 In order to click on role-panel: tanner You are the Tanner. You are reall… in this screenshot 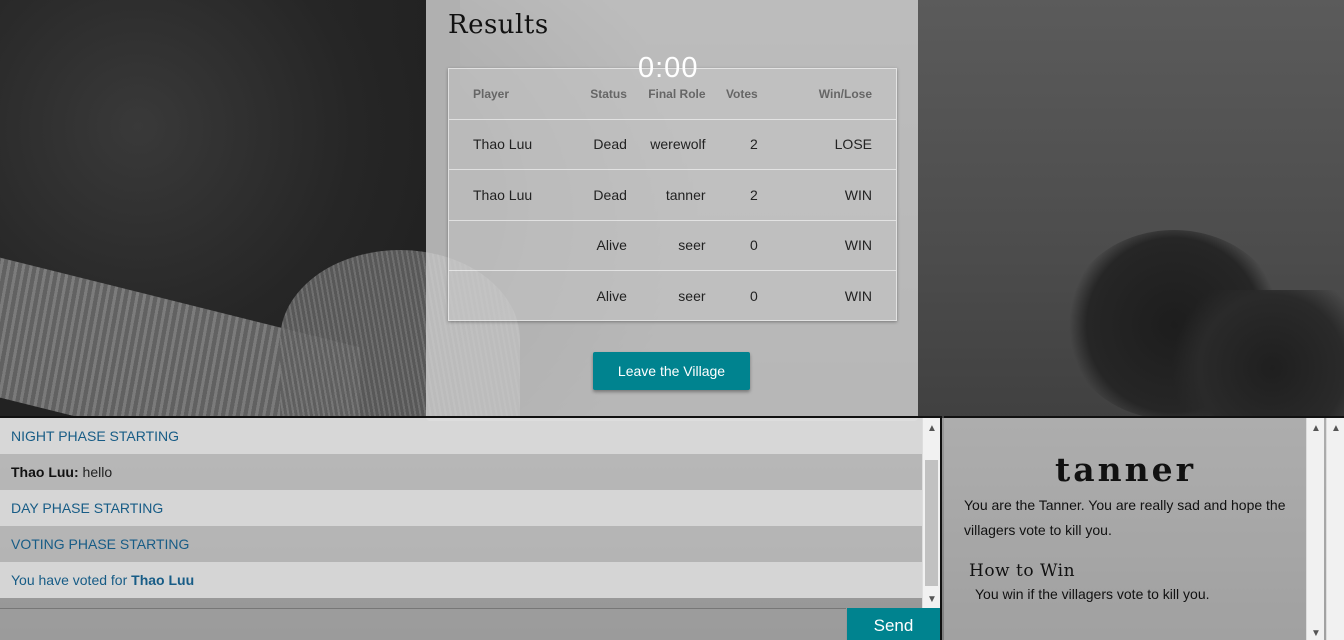, I will do `click(1144, 528)`.